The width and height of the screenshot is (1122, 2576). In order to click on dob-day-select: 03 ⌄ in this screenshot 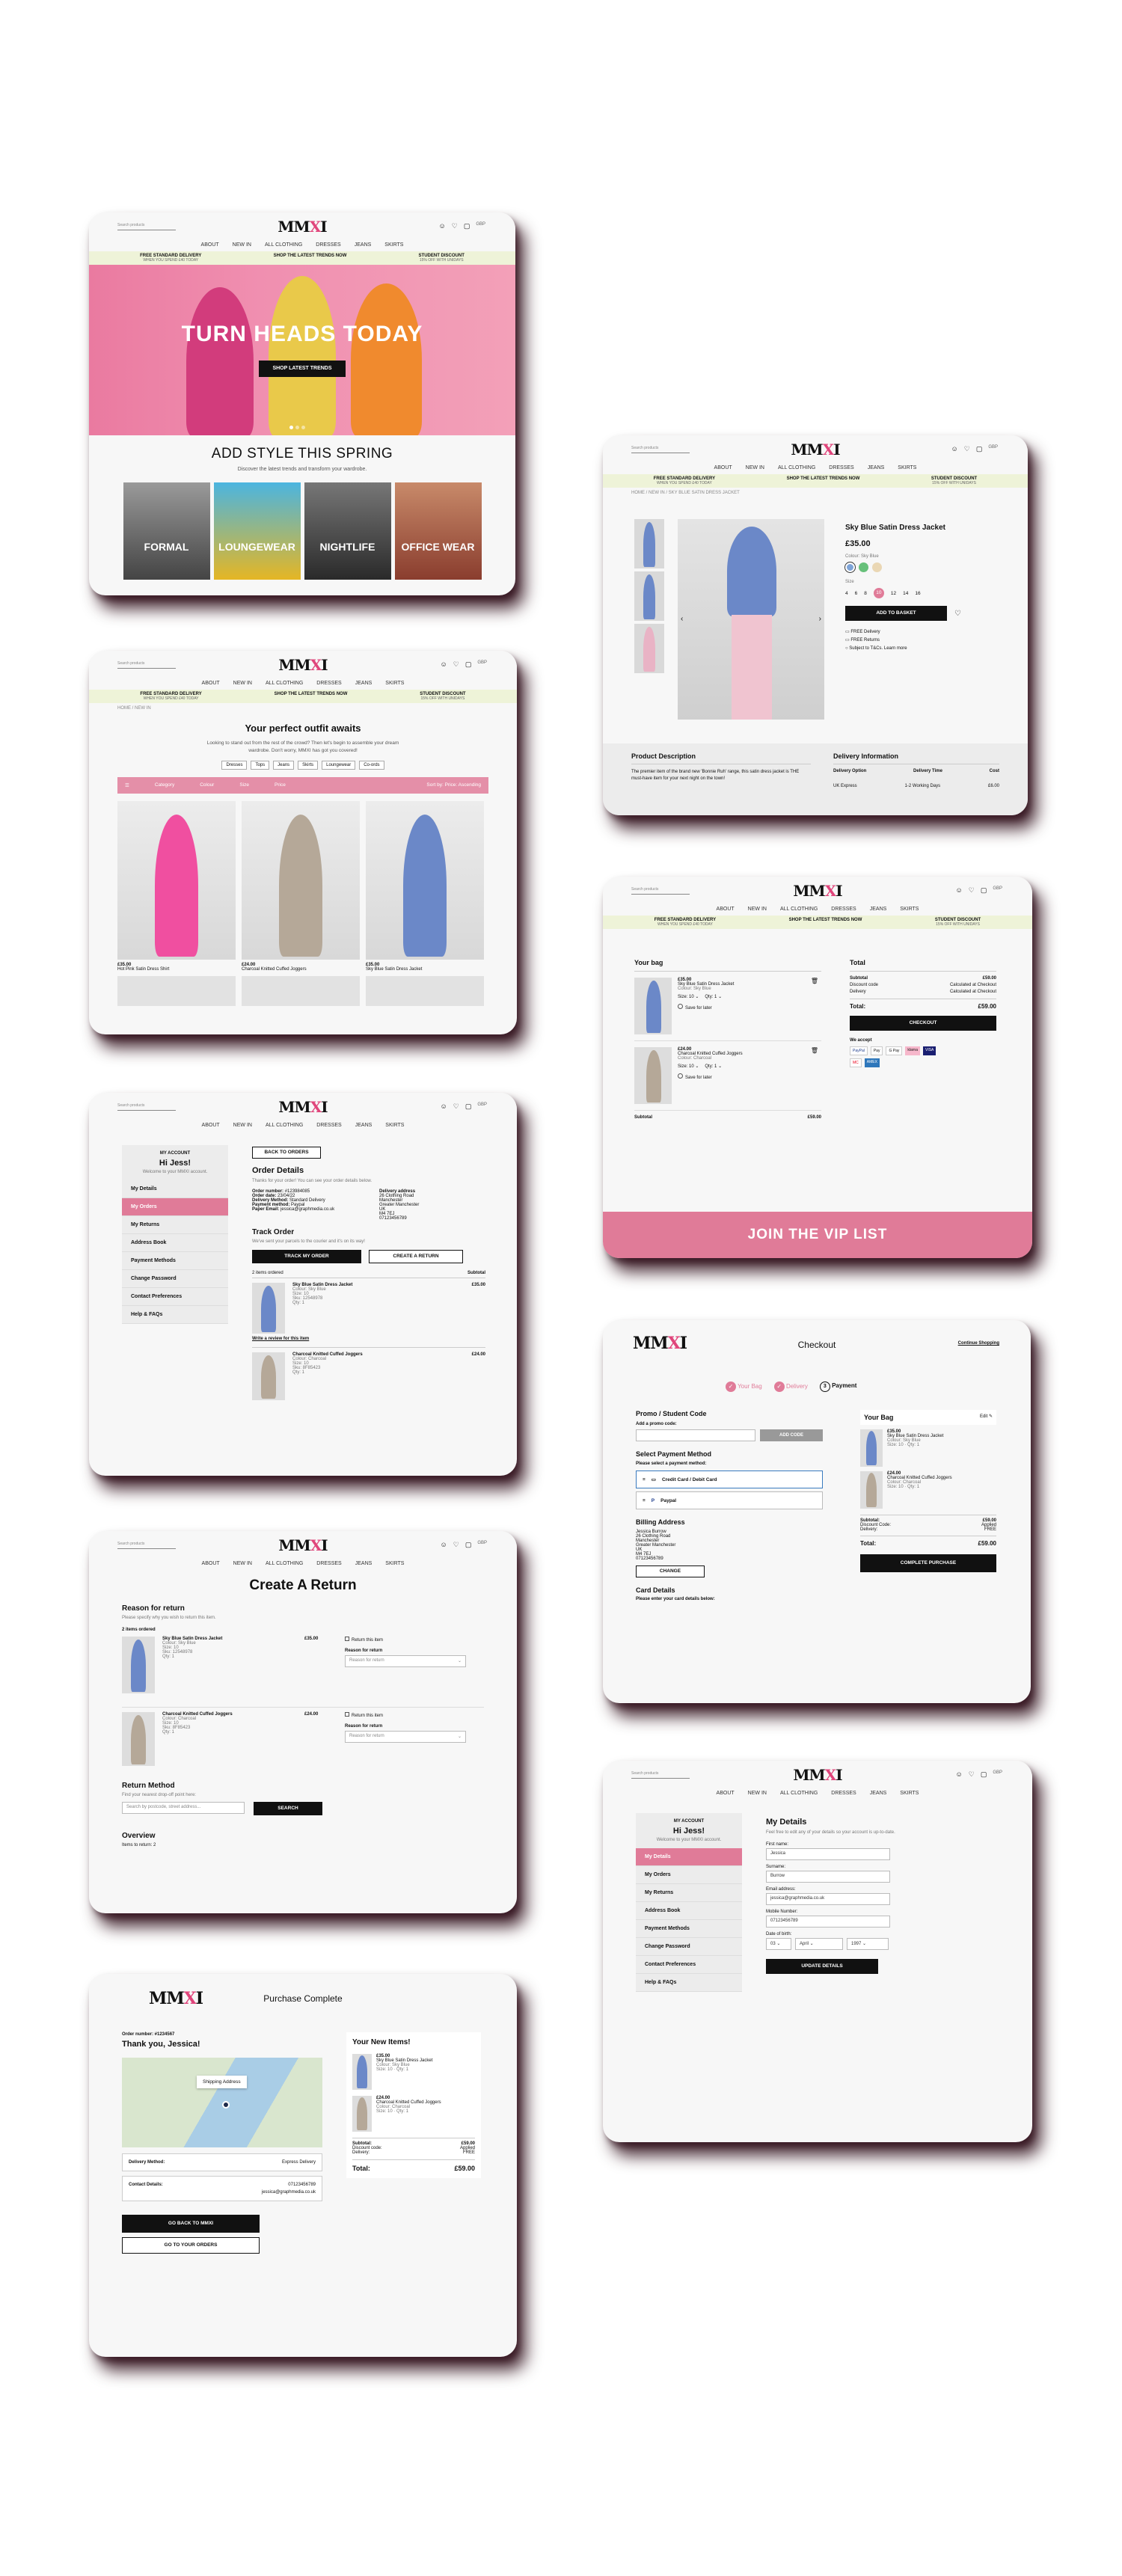, I will do `click(778, 1944)`.